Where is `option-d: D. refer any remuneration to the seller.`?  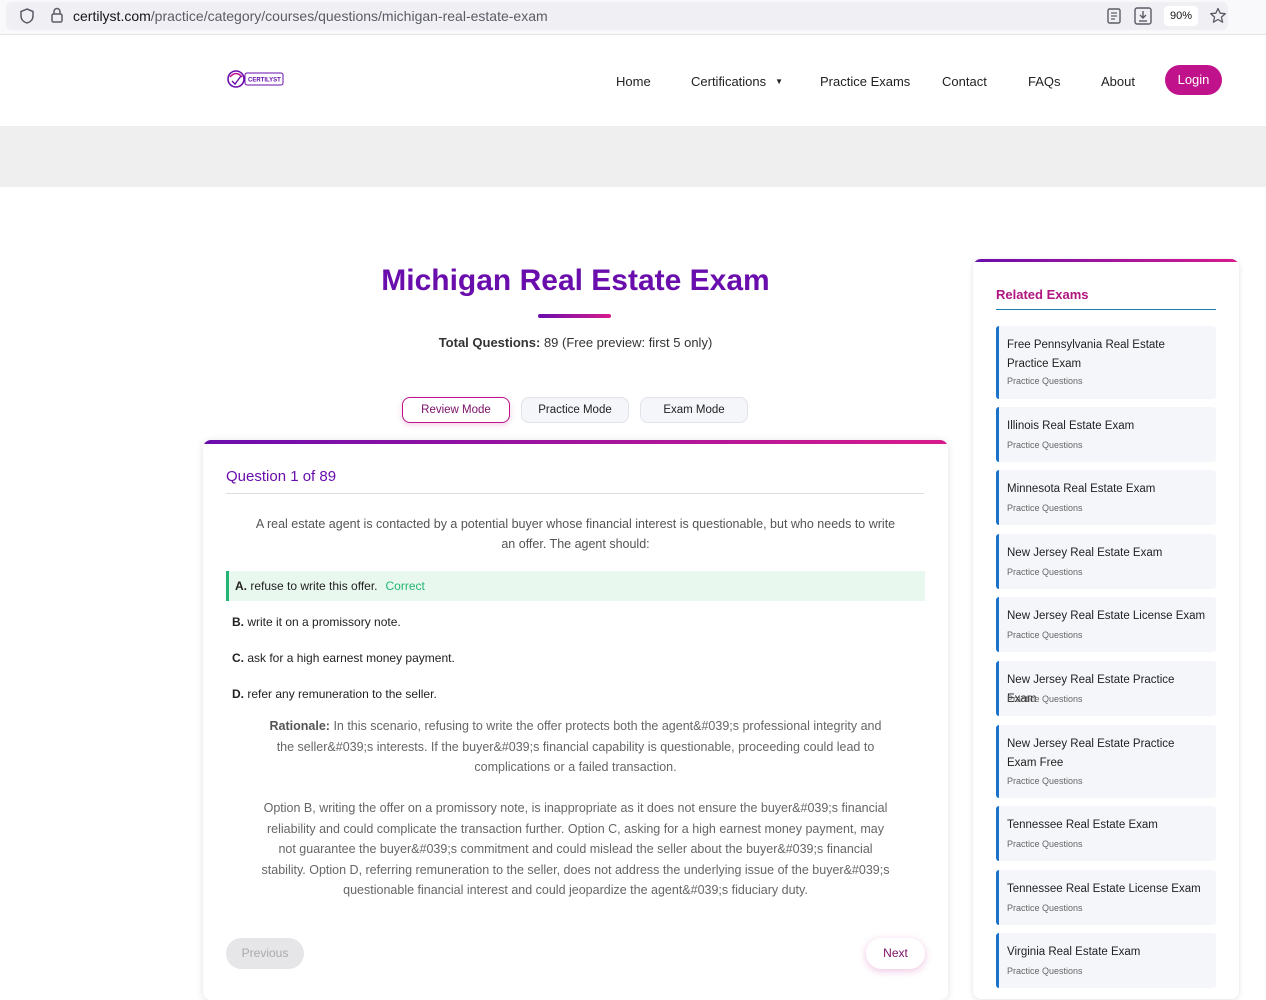 option-d: D. refer any remuneration to the seller. is located at coordinates (575, 694).